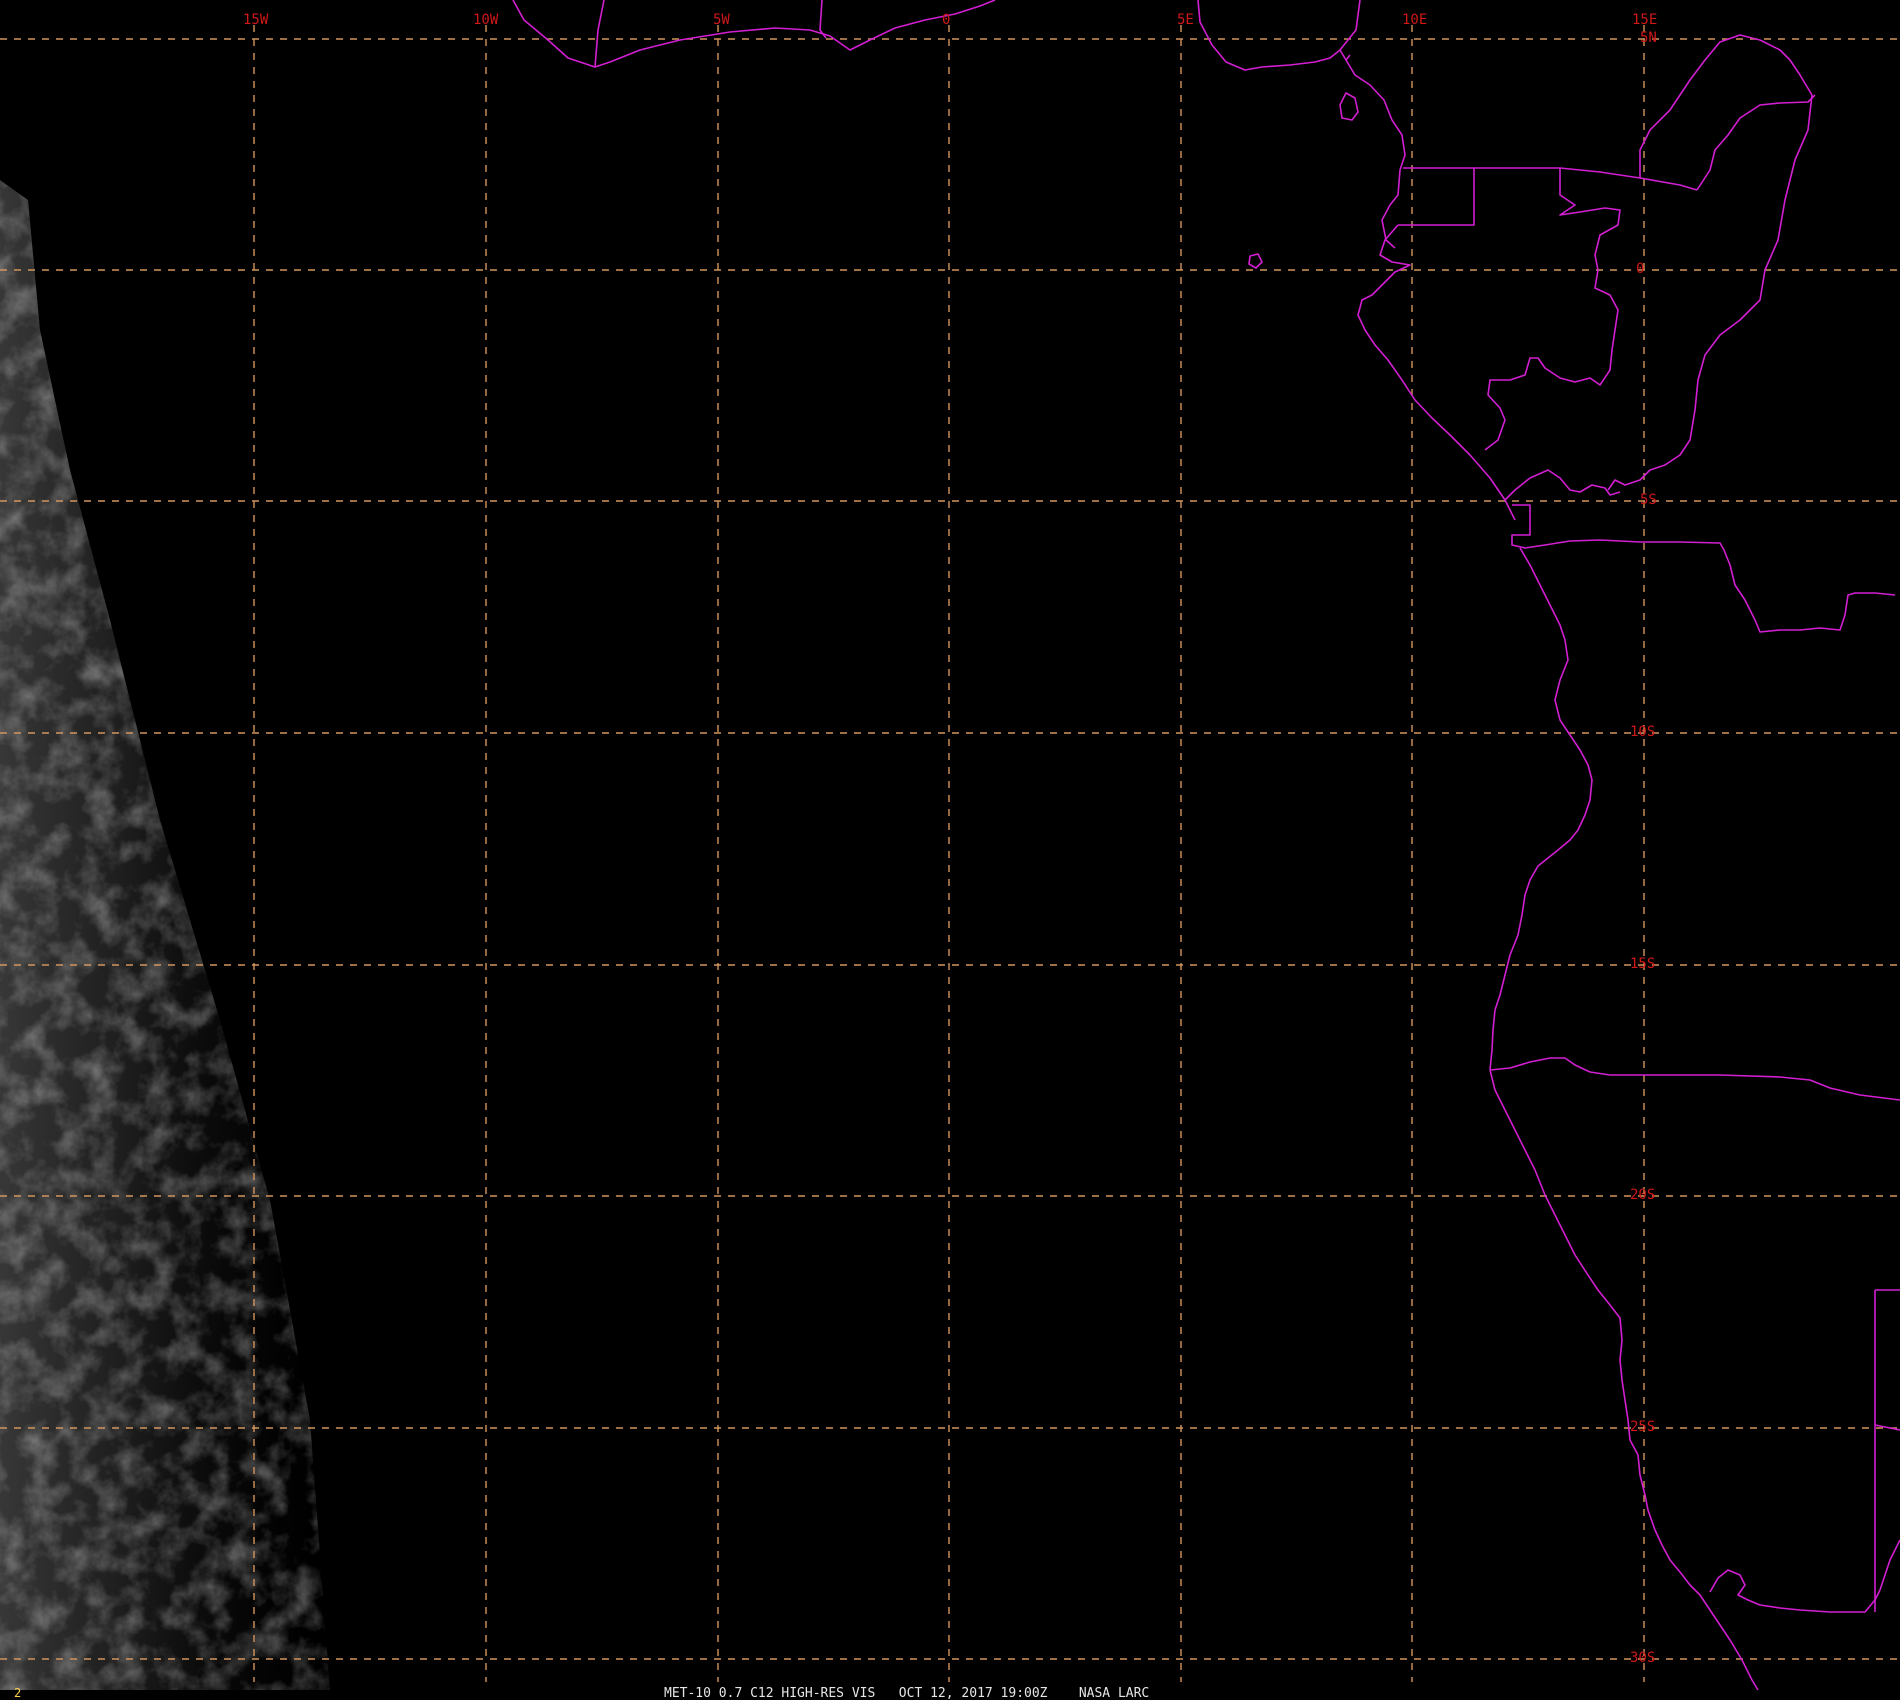 This screenshot has height=1700, width=1900. Describe the element at coordinates (17, 1693) in the screenshot. I see `frame-number: 2` at that location.